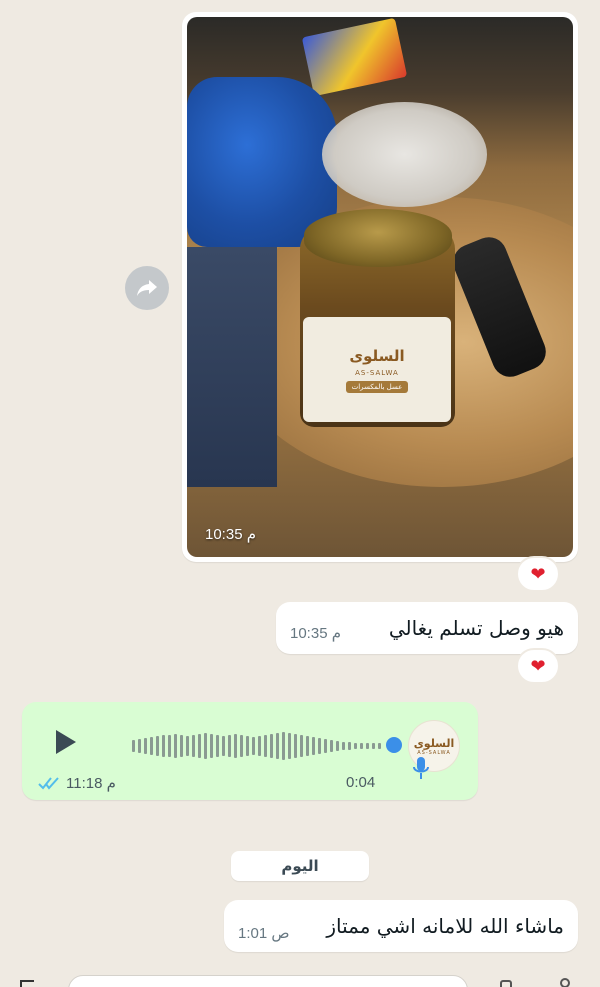 The width and height of the screenshot is (600, 987). What do you see at coordinates (48, 783) in the screenshot?
I see `double-check-icon` at bounding box center [48, 783].